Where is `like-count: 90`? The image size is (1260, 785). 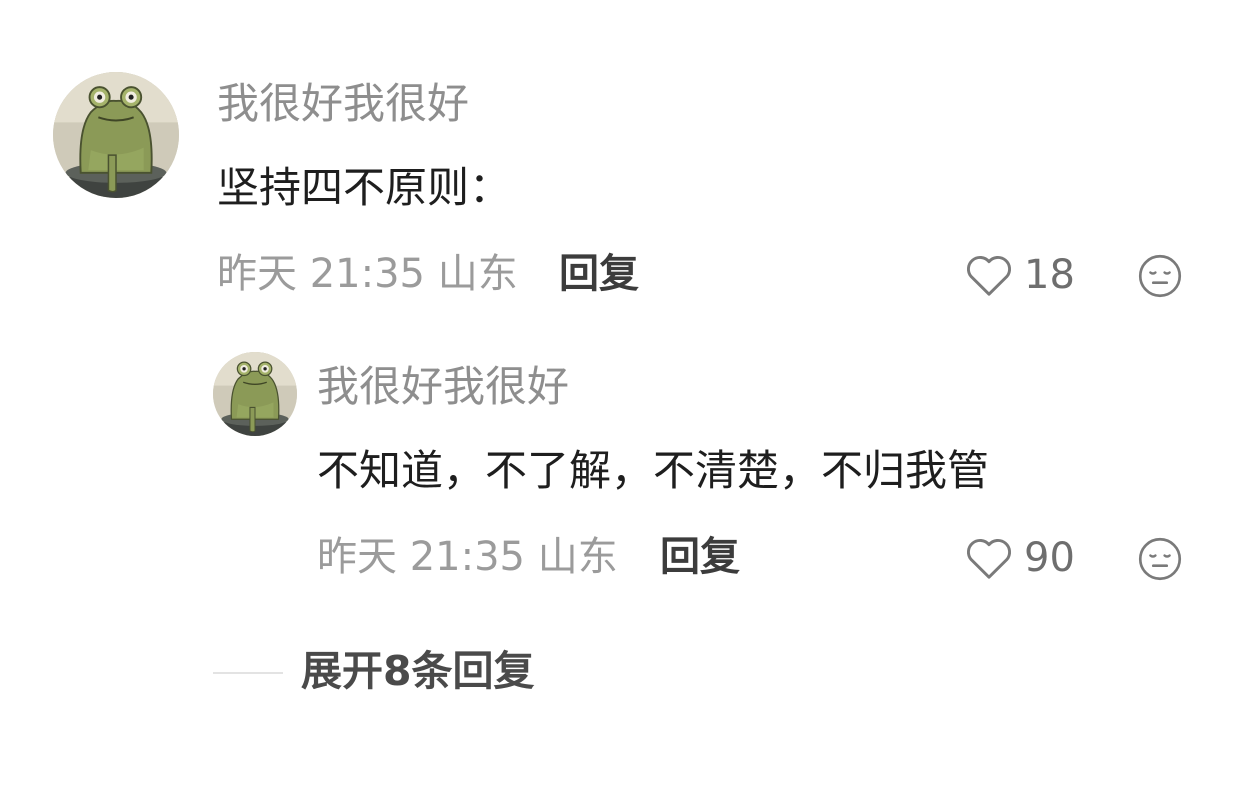
like-count: 90 is located at coordinates (1049, 558).